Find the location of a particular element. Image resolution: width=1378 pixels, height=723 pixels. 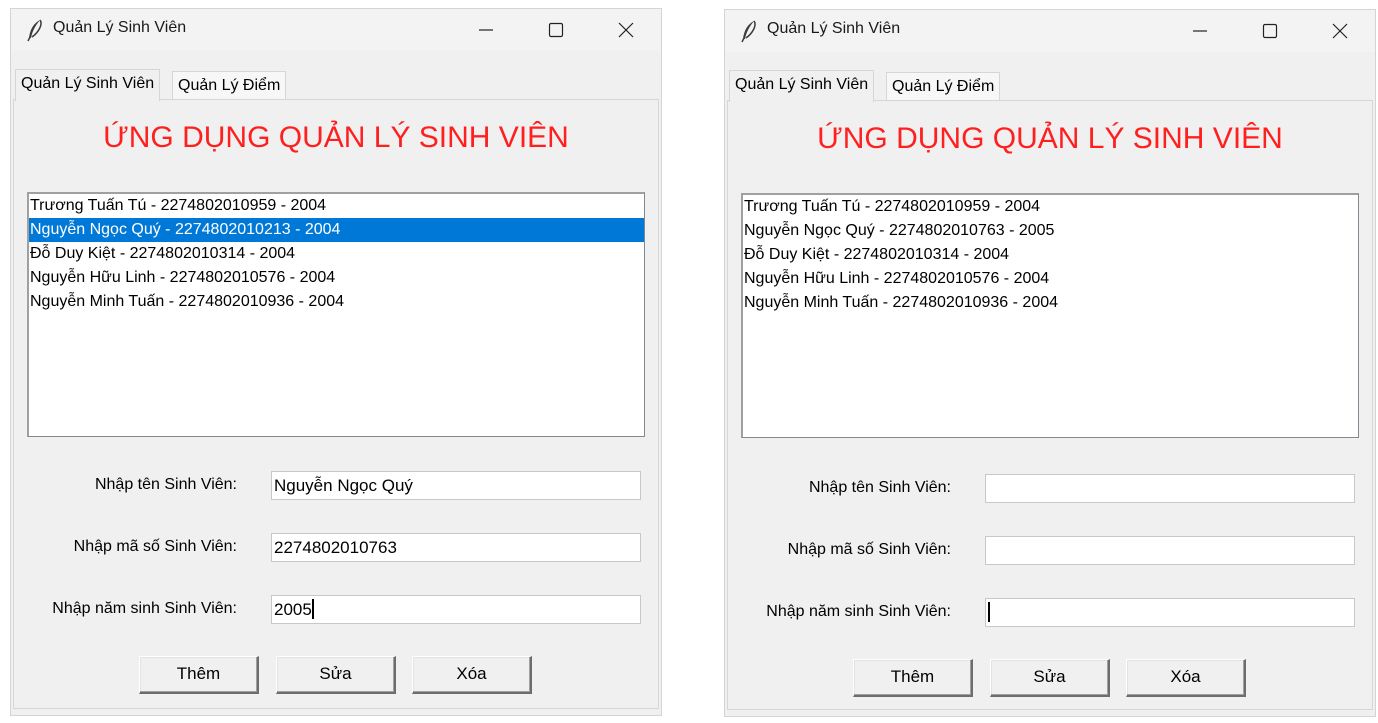

birth-year-input: 2005 is located at coordinates (456, 609).